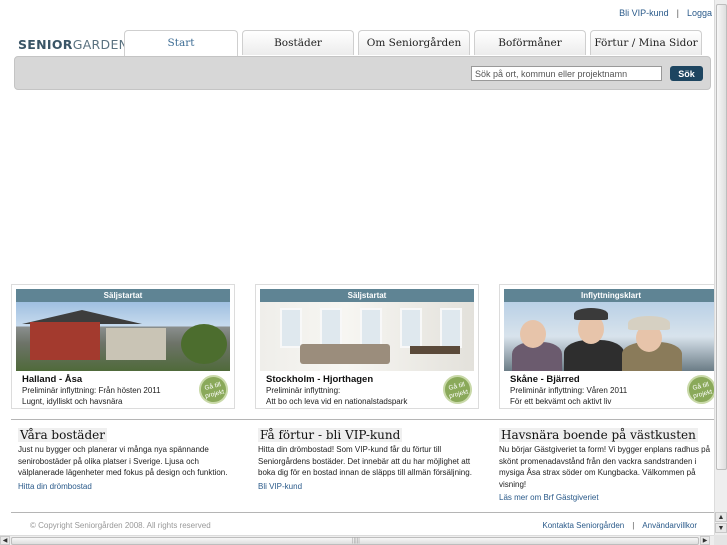 The width and height of the screenshot is (727, 545). What do you see at coordinates (5, 540) in the screenshot?
I see `scroll-left-arrow-icon: ◀` at bounding box center [5, 540].